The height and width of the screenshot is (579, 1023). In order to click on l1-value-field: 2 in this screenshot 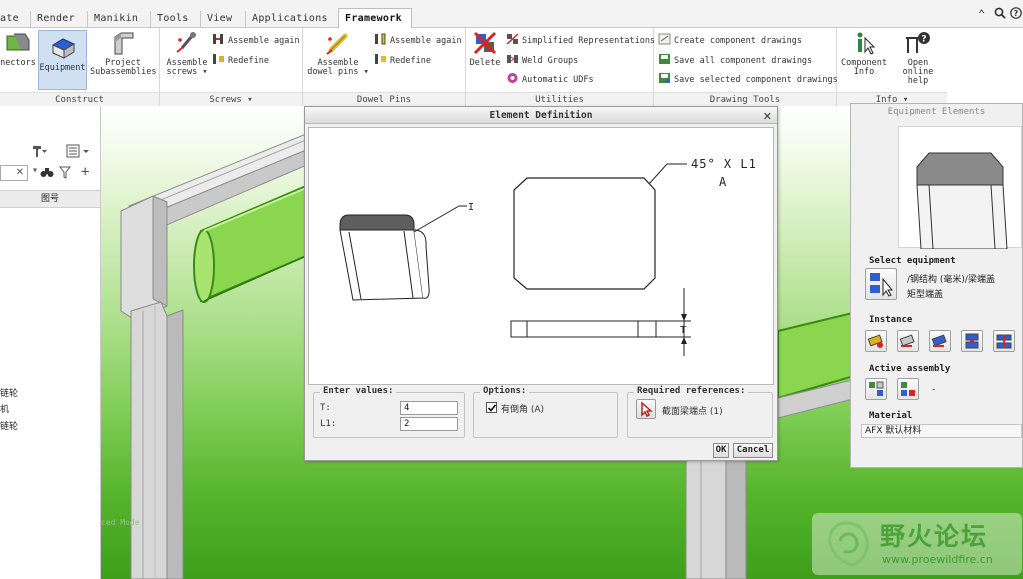, I will do `click(429, 424)`.